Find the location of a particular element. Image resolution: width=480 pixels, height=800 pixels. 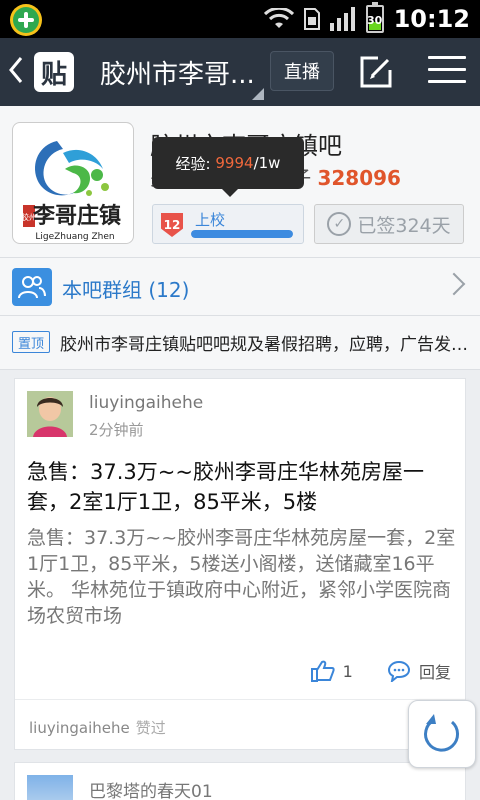

level-progress-bar is located at coordinates (242, 234).